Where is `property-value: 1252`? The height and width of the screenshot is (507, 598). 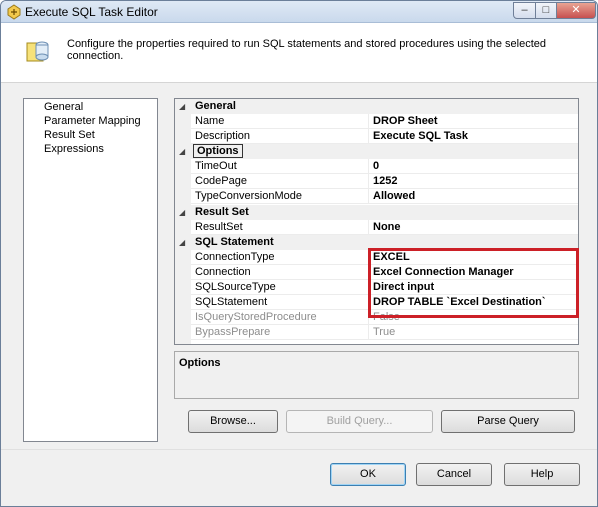 property-value: 1252 is located at coordinates (385, 181).